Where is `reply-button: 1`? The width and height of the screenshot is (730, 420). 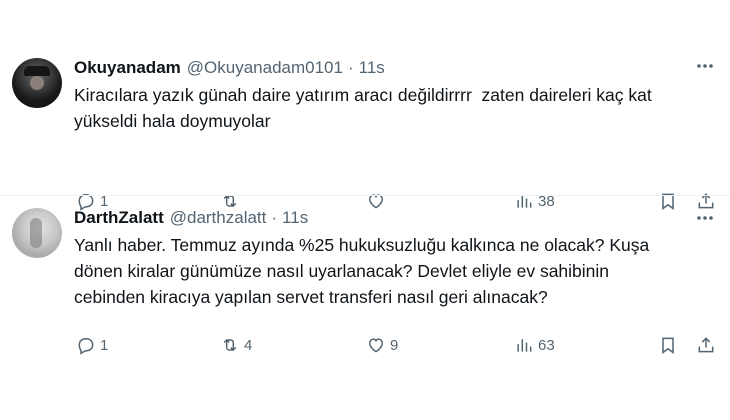
reply-button: 1 is located at coordinates (92, 345).